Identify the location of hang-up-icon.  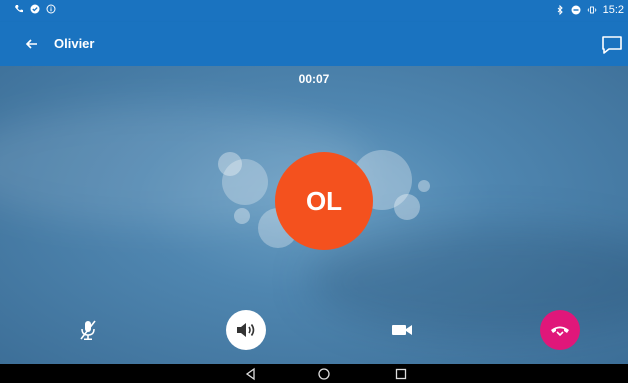
(560, 331).